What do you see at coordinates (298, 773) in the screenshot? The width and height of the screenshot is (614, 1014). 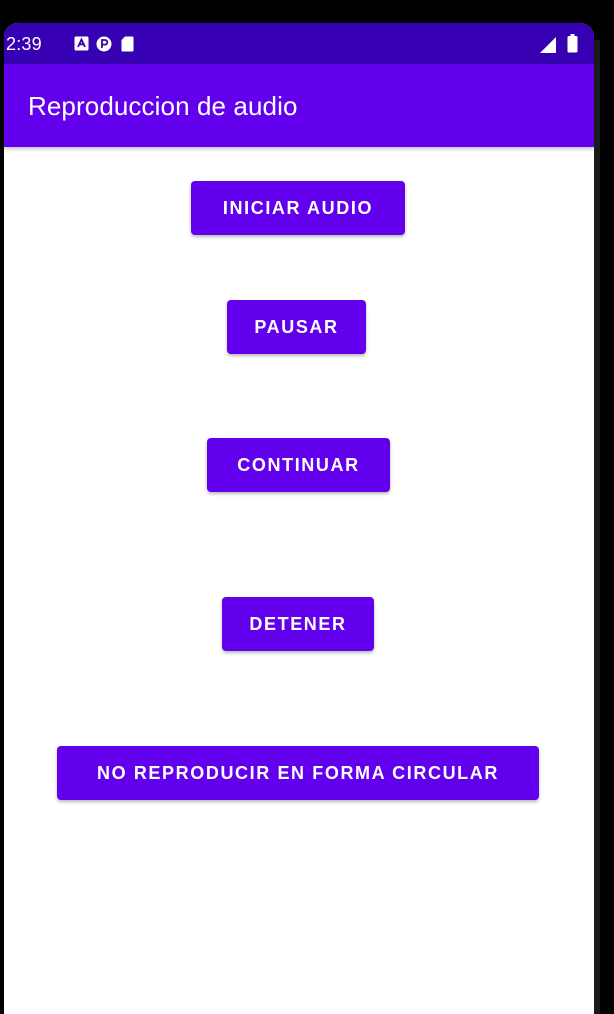 I see `loop-toggle-button: NO REPRODUCIR EN FORMA CIRCULAR` at bounding box center [298, 773].